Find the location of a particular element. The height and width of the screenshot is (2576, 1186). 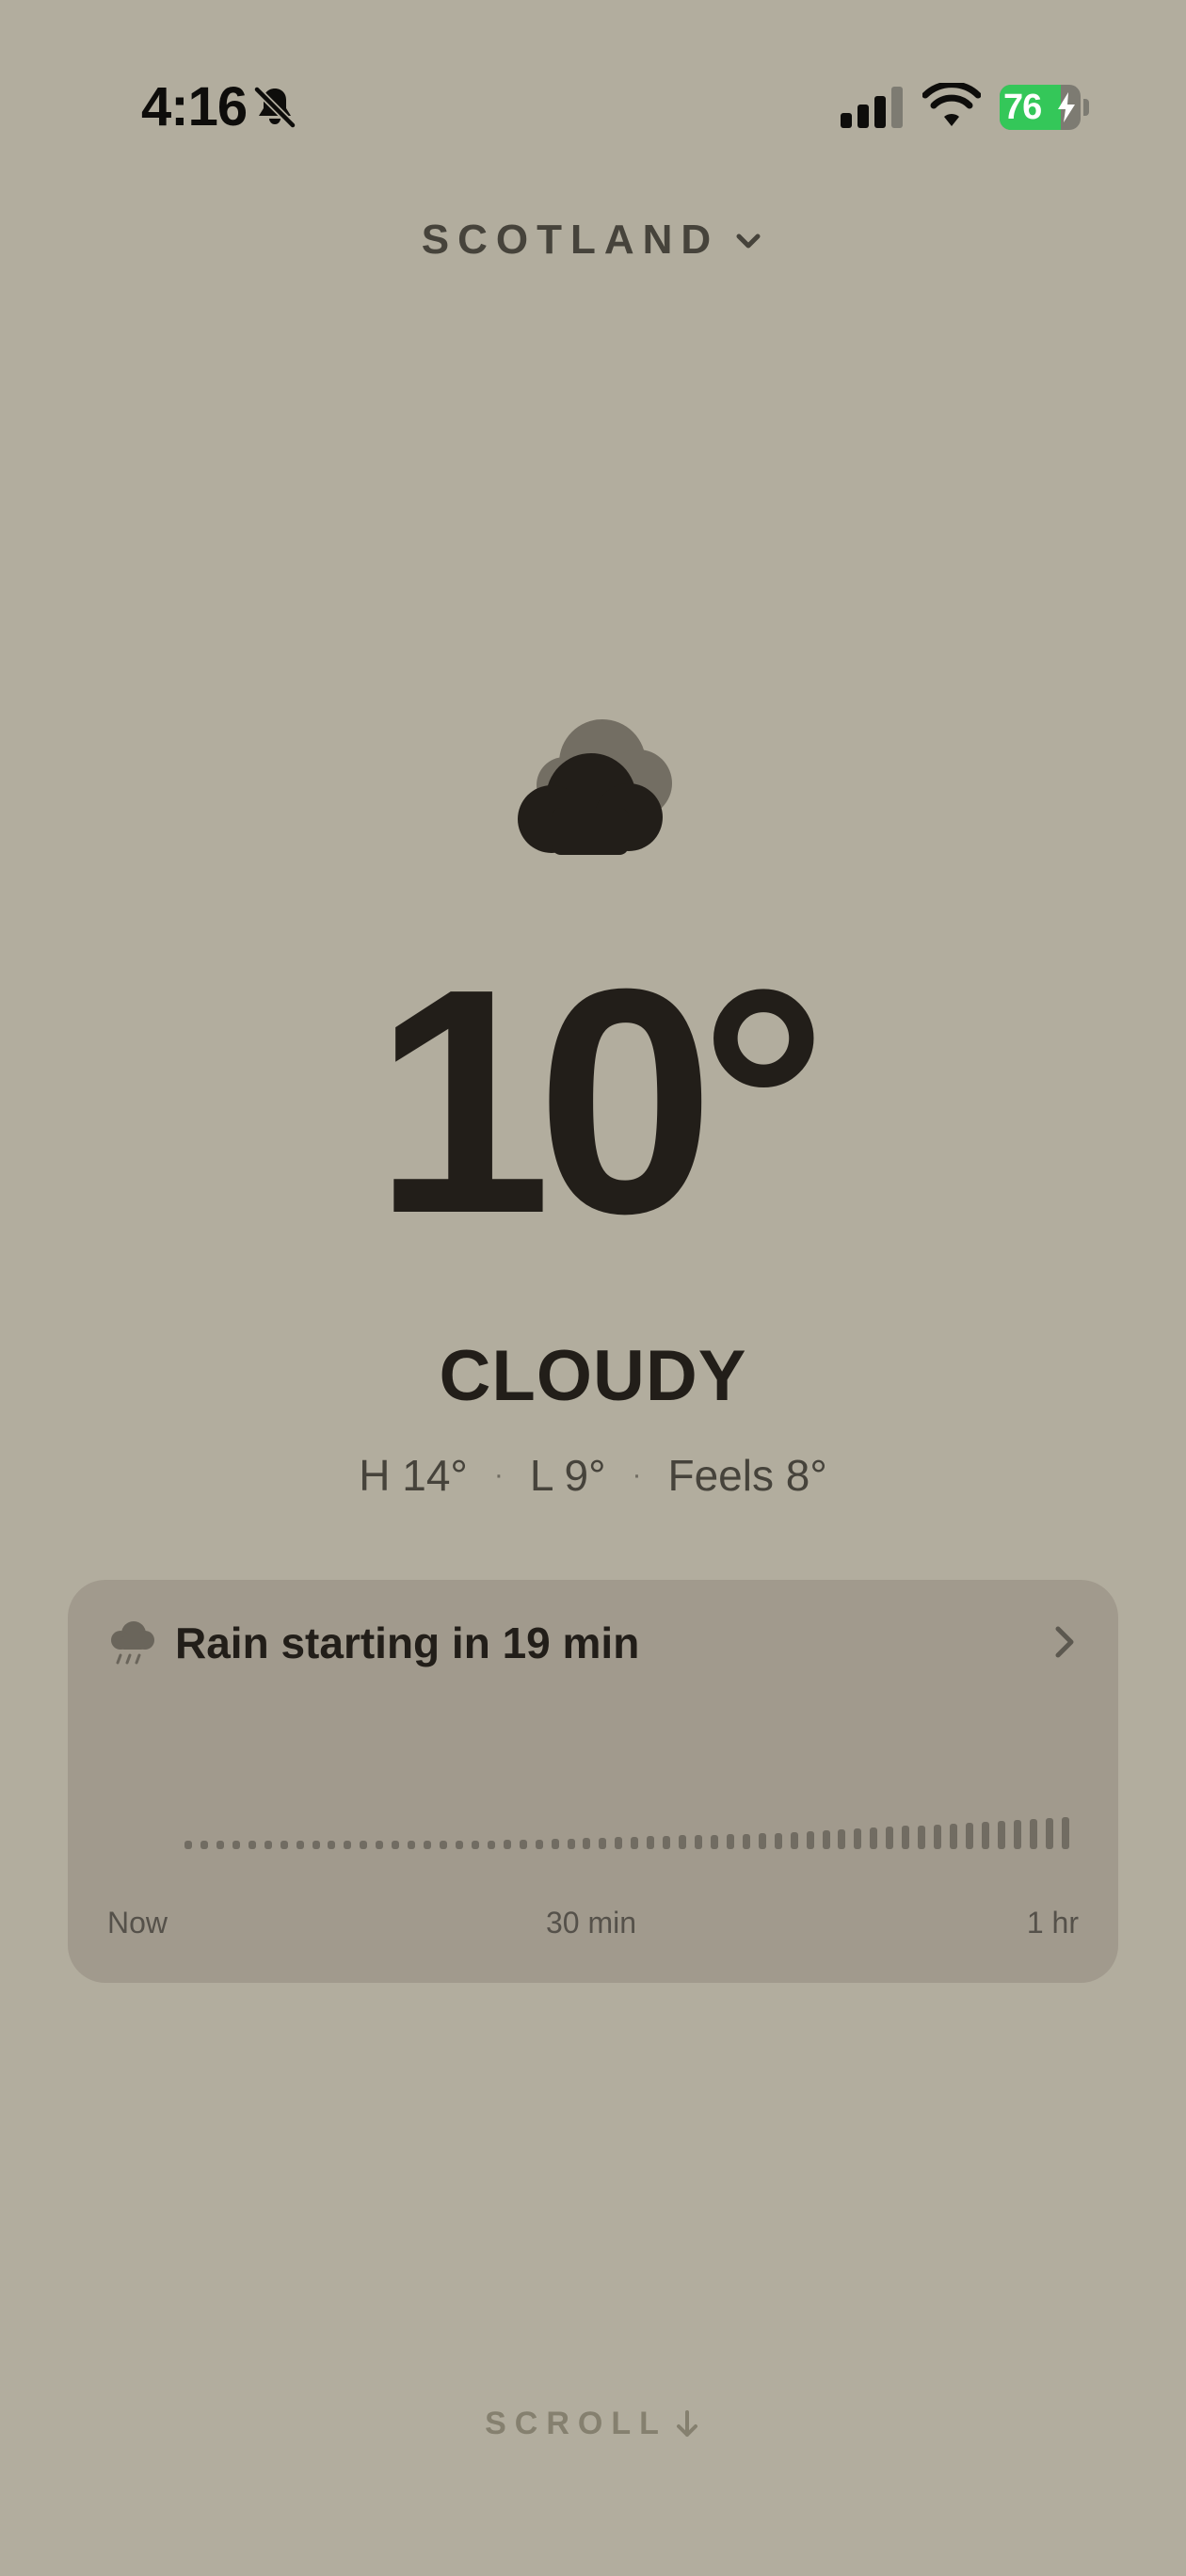

axis-label-30-min: 30 min is located at coordinates (591, 1923).